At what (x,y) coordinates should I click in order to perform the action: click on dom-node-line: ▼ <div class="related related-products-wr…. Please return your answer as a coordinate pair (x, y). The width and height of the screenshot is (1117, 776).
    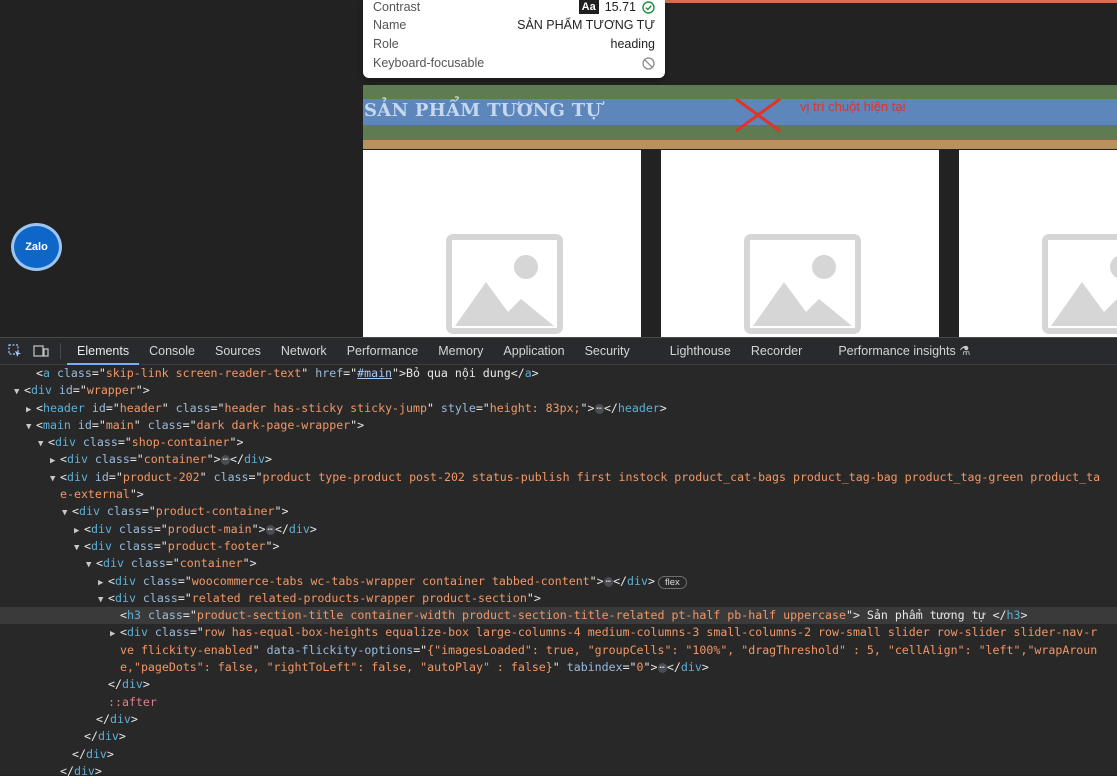
    Looking at the image, I should click on (558, 598).